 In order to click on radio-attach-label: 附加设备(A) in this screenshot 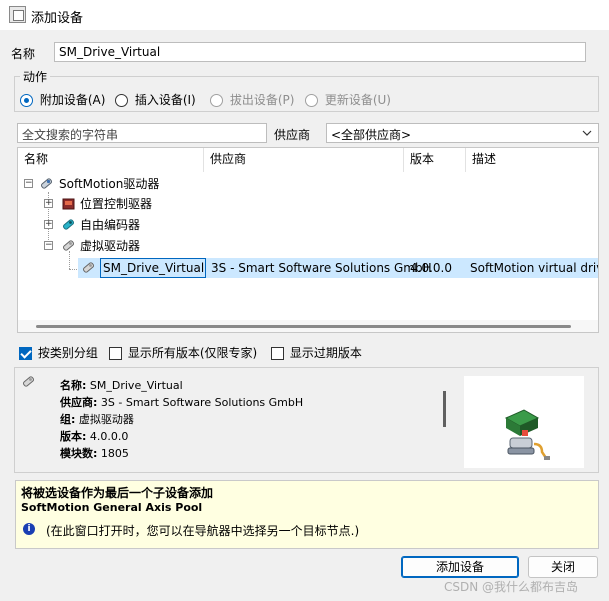, I will do `click(72, 100)`.